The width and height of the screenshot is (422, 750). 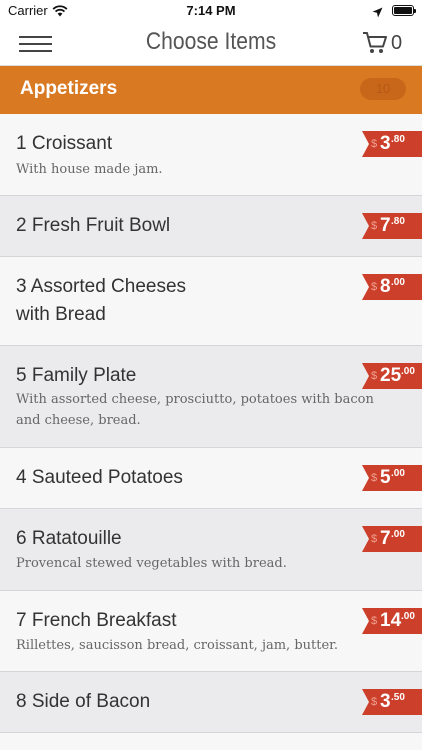 I want to click on price-tag: $ 3 .80, so click(x=392, y=144).